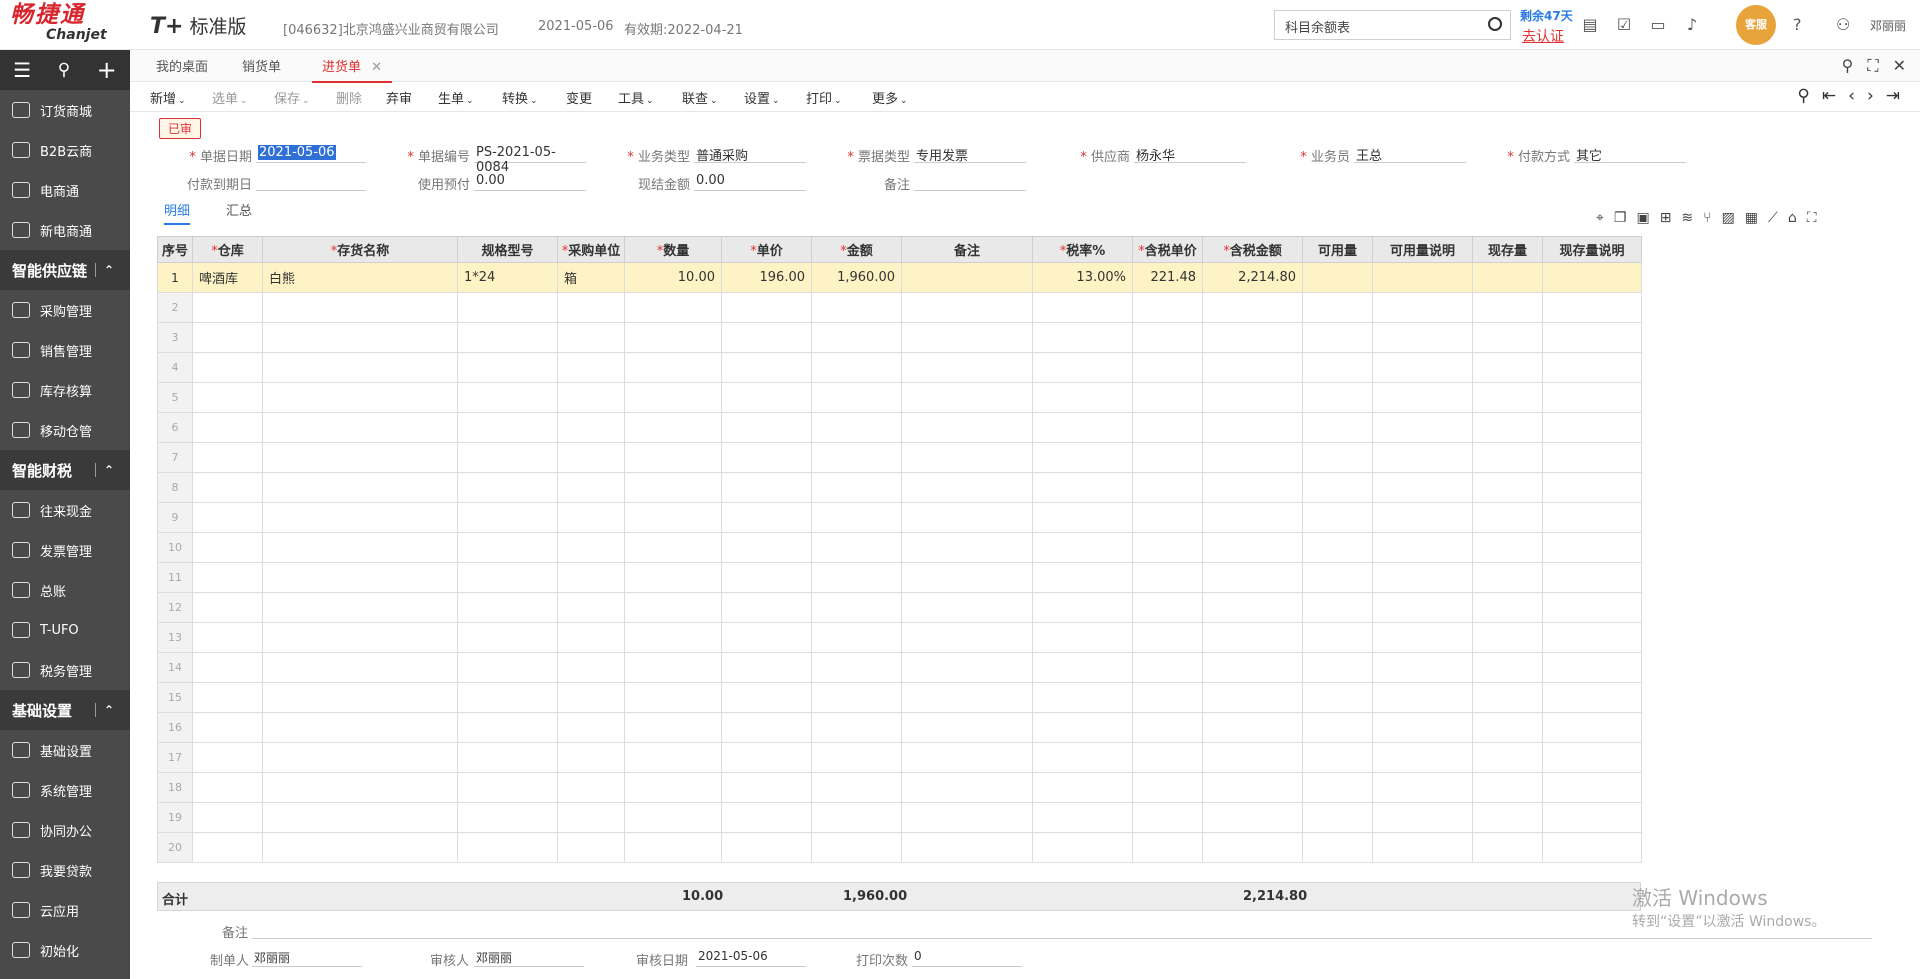 The height and width of the screenshot is (979, 1920). Describe the element at coordinates (700, 97) in the screenshot. I see `toolbar-button: 联查 ⌄` at that location.